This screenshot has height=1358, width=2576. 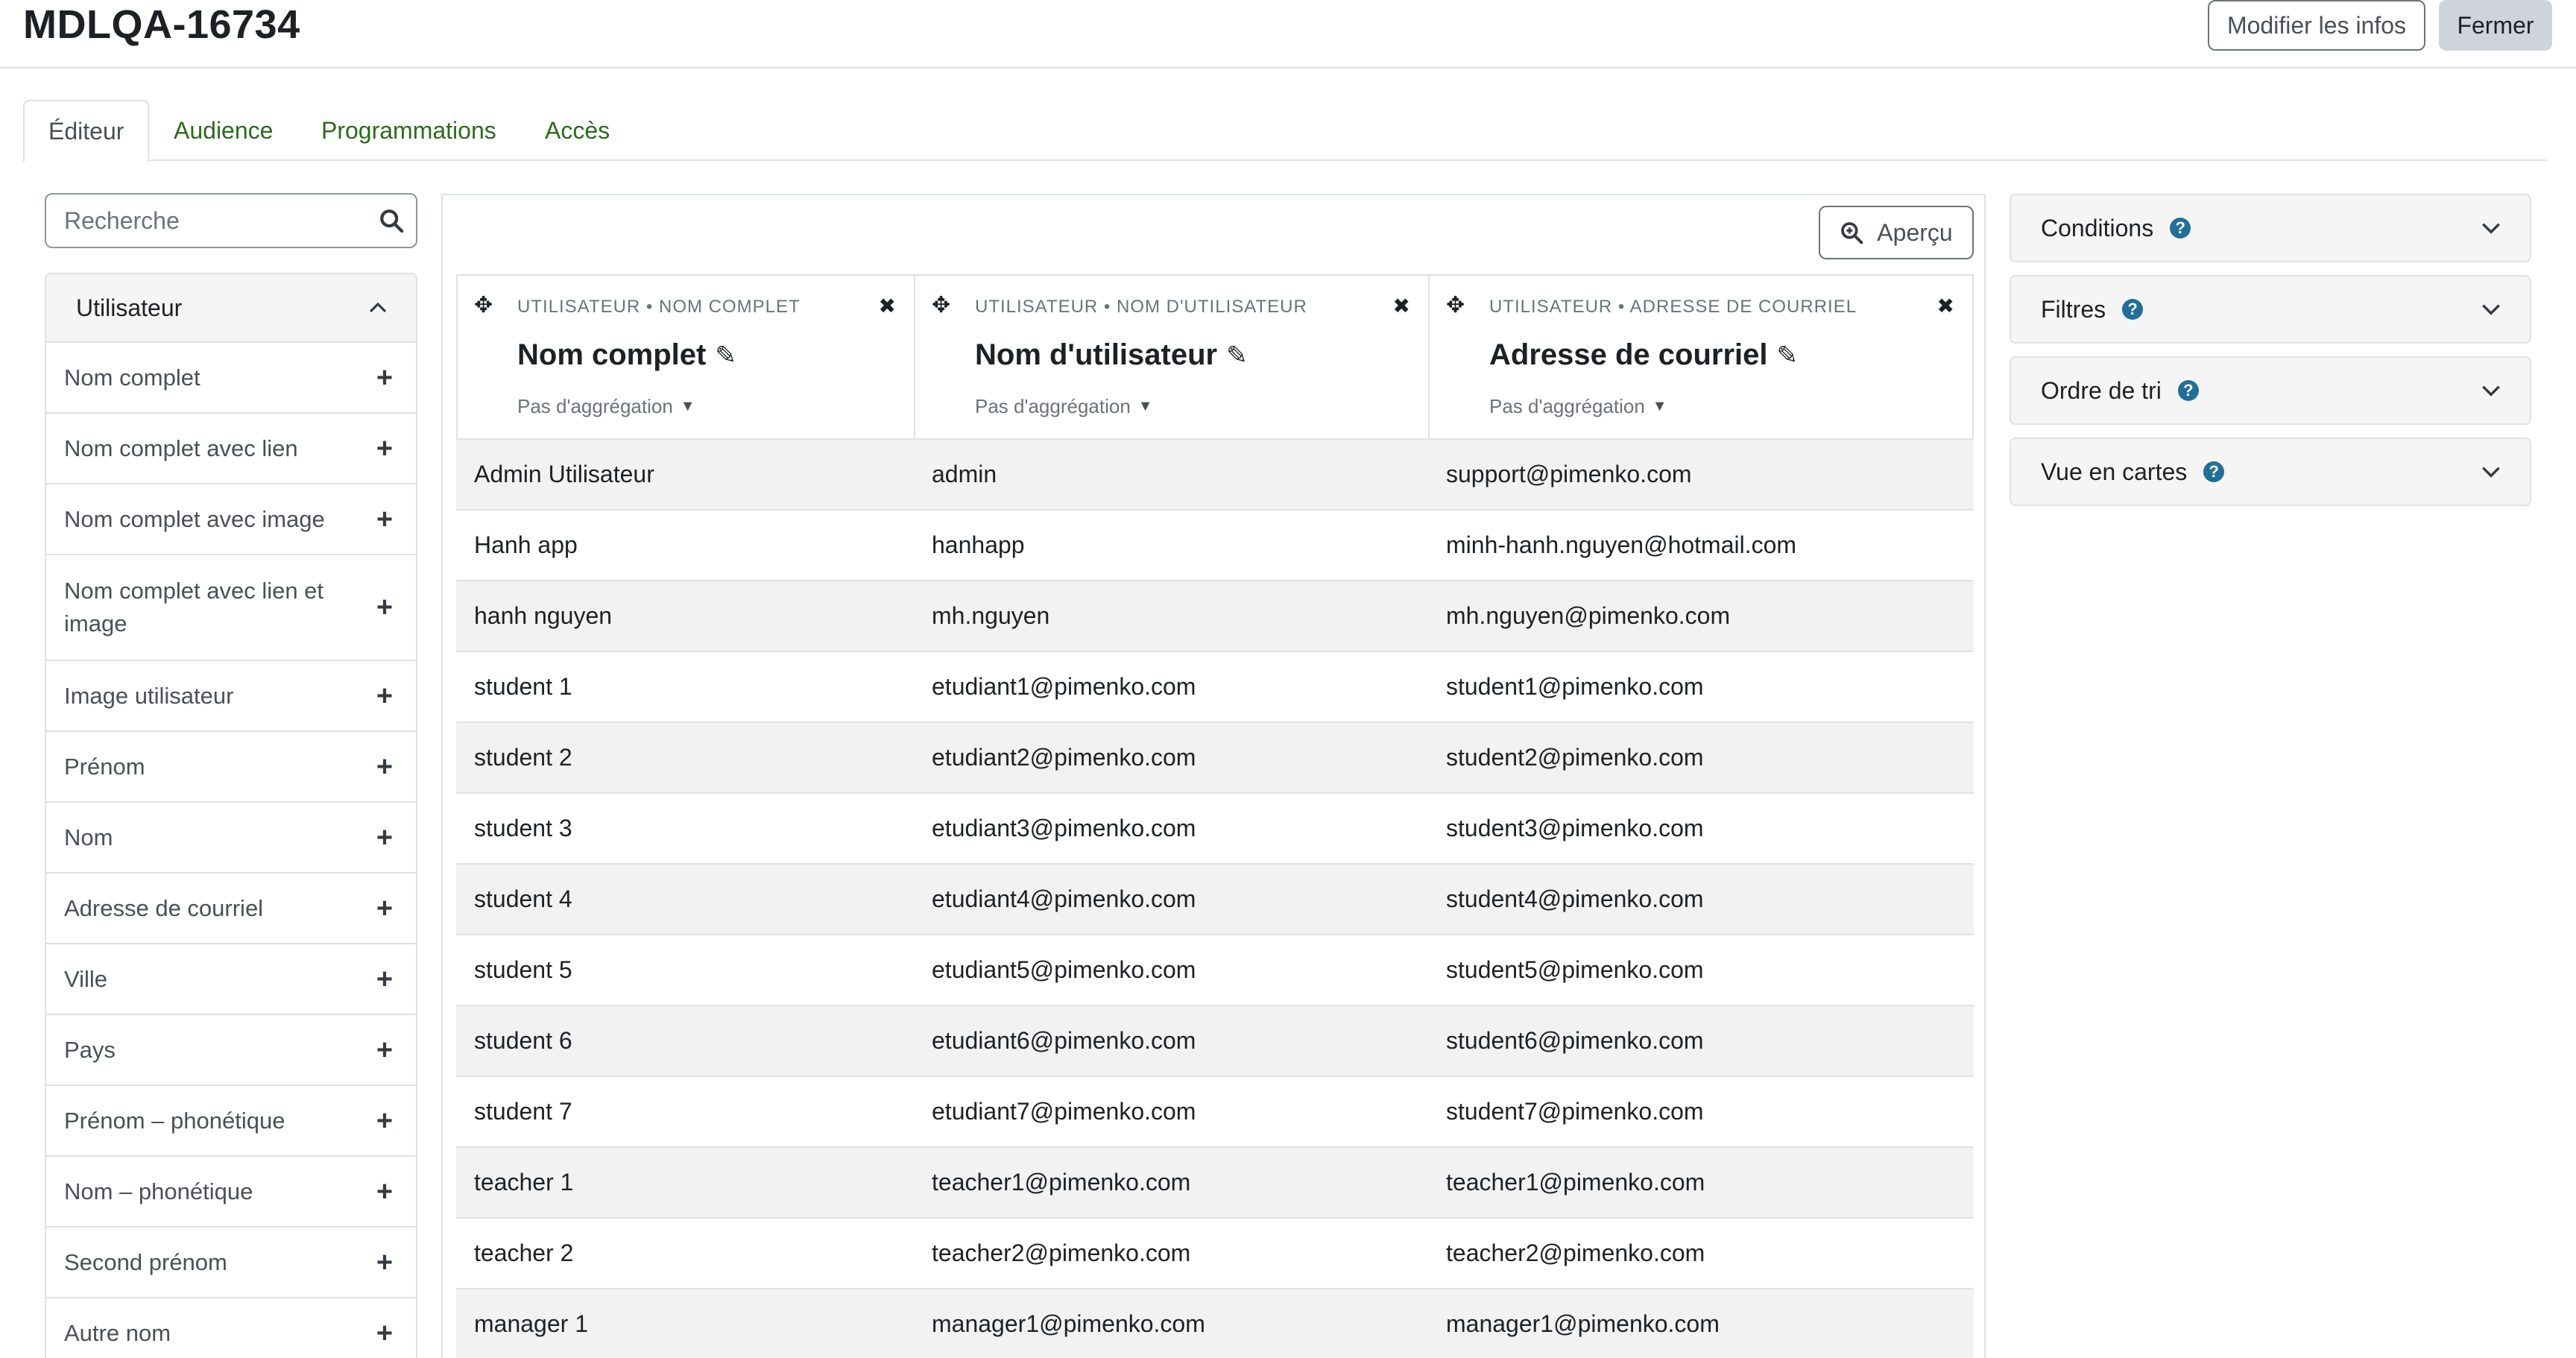 I want to click on sidebar-item-first-name-phonetic: Prénom – phonétique +, so click(x=231, y=1121).